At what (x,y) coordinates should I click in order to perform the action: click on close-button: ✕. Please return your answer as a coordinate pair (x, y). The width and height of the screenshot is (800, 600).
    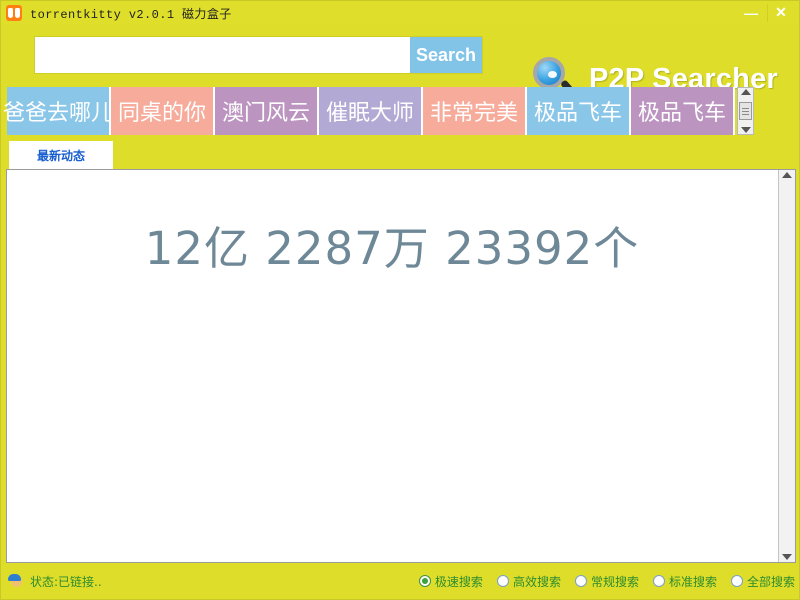
    Looking at the image, I should click on (781, 12).